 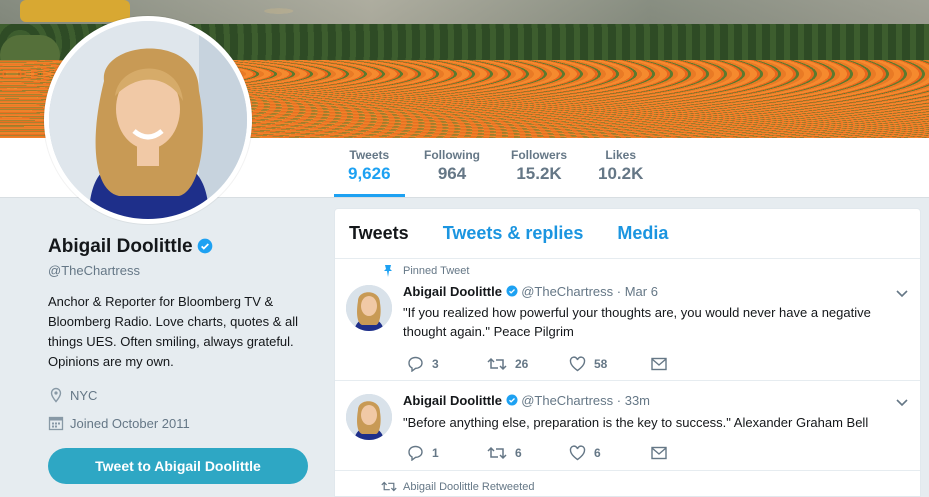 I want to click on tab-tweets-and-replies: Tweets & replies, so click(x=513, y=233).